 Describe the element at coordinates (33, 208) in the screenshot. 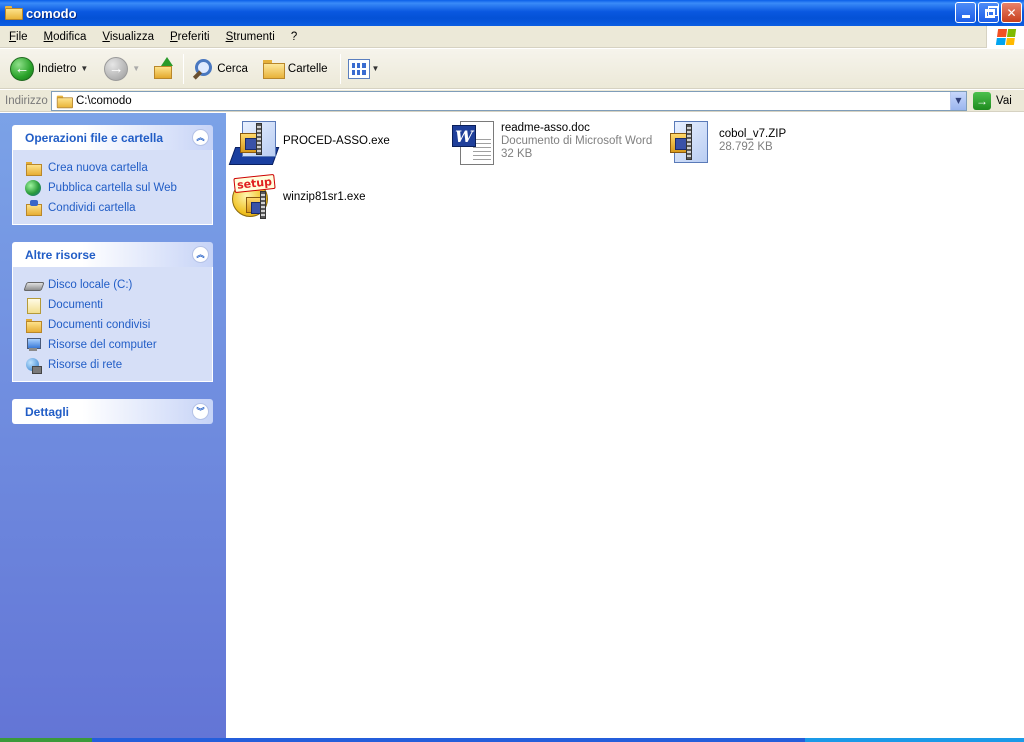

I see `share-folder-icon` at that location.